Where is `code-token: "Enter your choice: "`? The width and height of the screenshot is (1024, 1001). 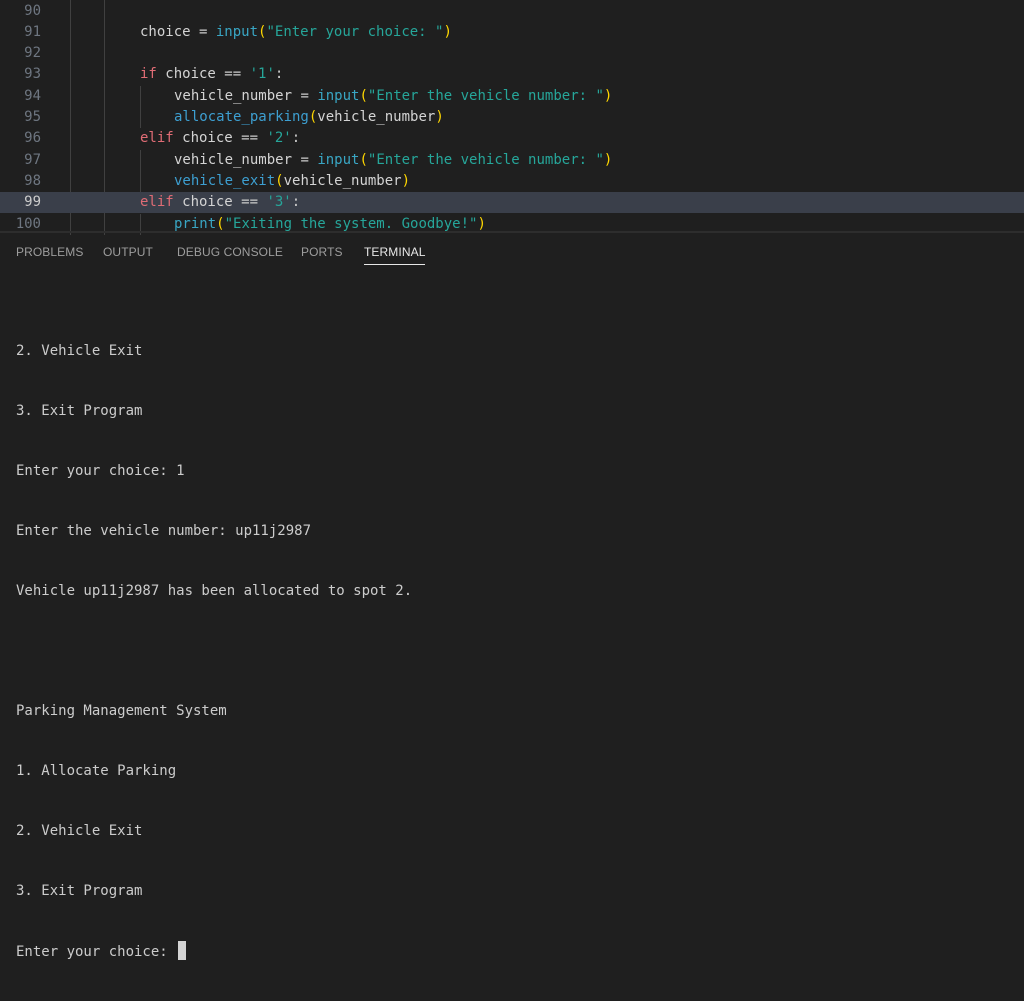 code-token: "Enter your choice: " is located at coordinates (355, 31).